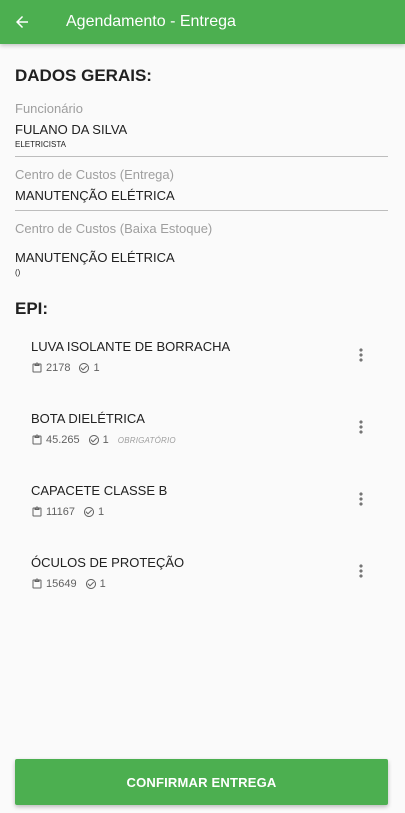 Image resolution: width=405 pixels, height=813 pixels. I want to click on epi-meta: 15649 1, so click(201, 584).